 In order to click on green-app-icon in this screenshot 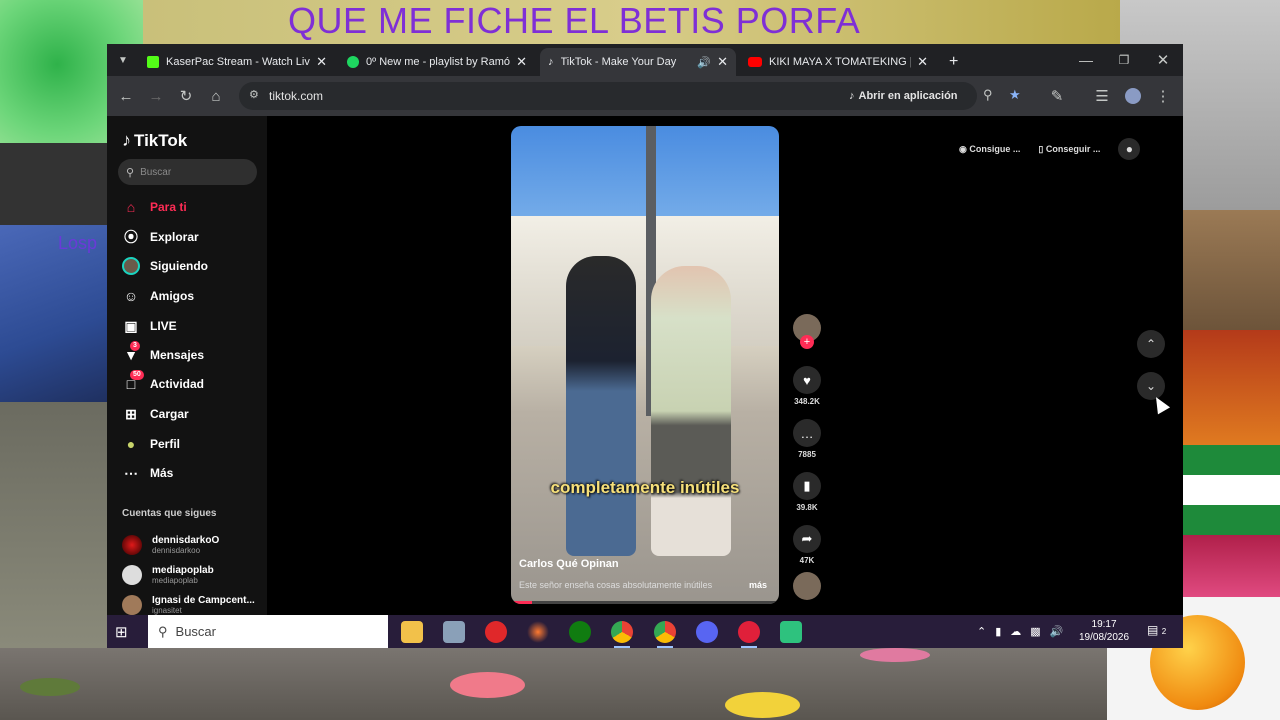, I will do `click(791, 632)`.